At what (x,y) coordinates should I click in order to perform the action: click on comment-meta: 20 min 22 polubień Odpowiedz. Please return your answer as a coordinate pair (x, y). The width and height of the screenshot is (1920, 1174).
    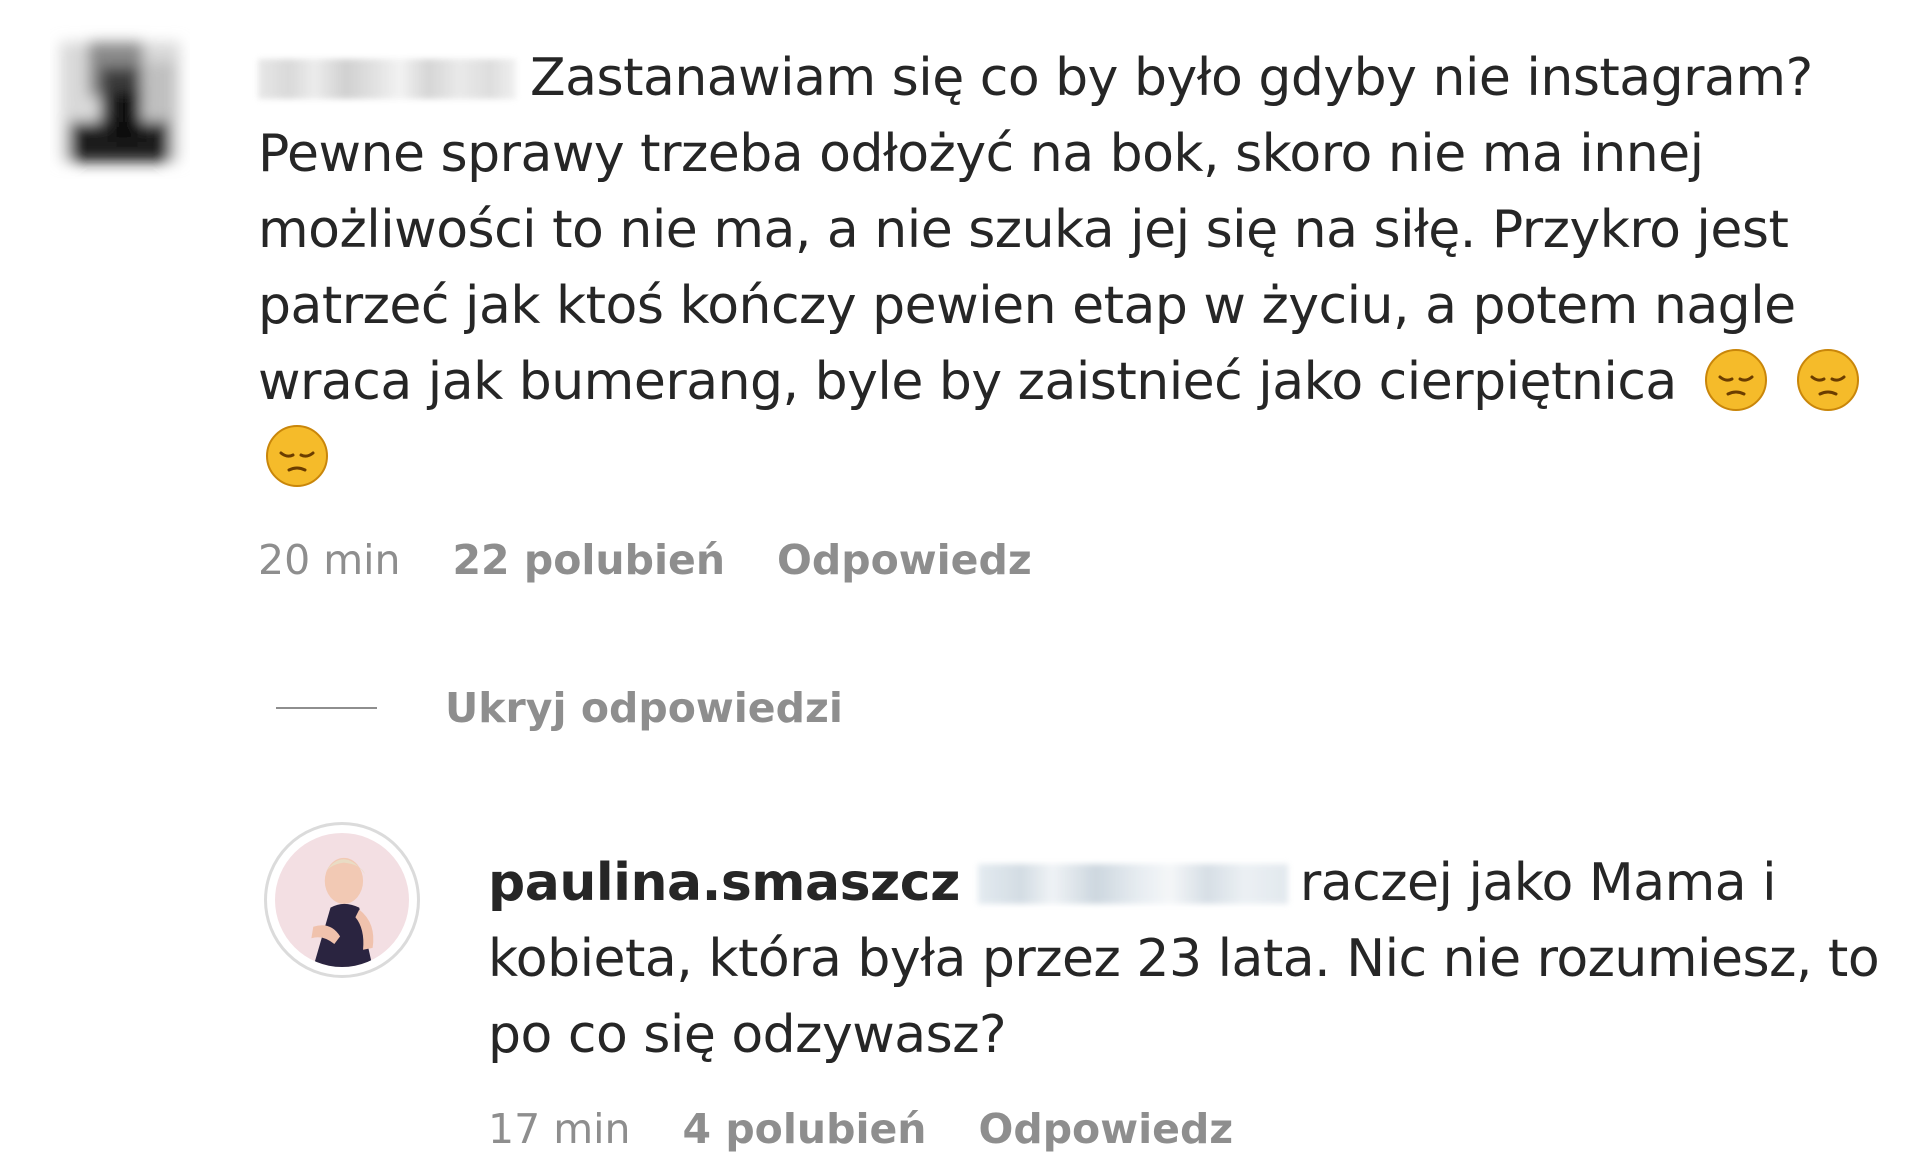
    Looking at the image, I should click on (671, 560).